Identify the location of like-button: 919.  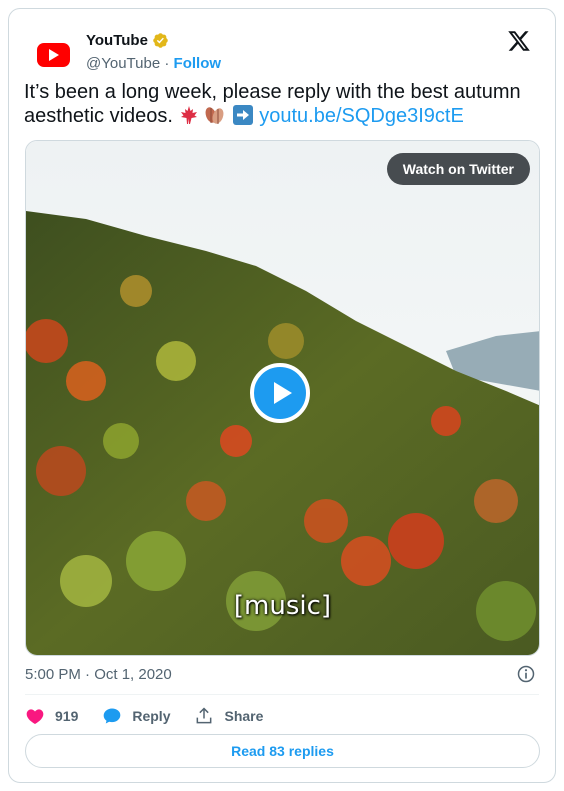
(51, 716).